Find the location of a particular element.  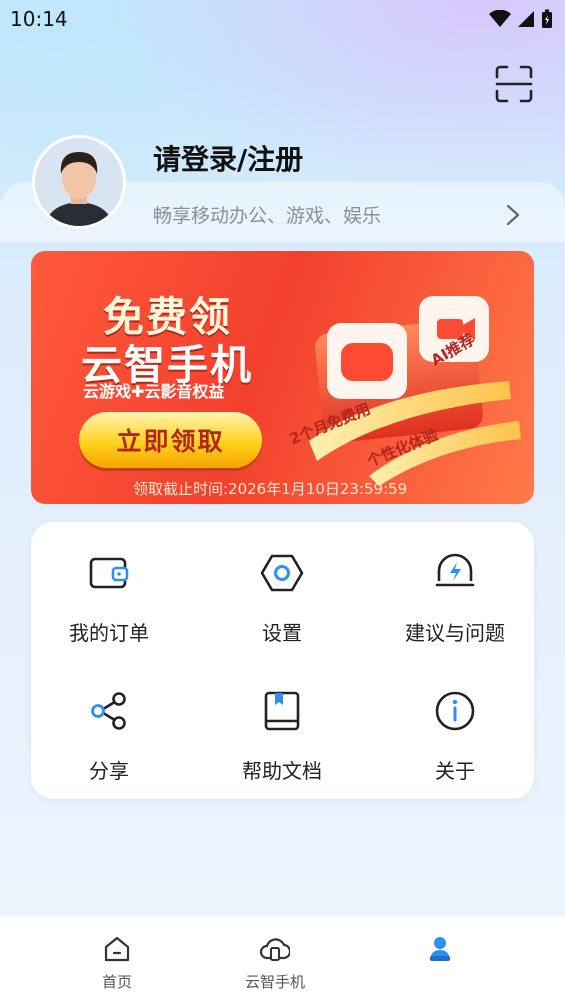

info-icon is located at coordinates (455, 711).